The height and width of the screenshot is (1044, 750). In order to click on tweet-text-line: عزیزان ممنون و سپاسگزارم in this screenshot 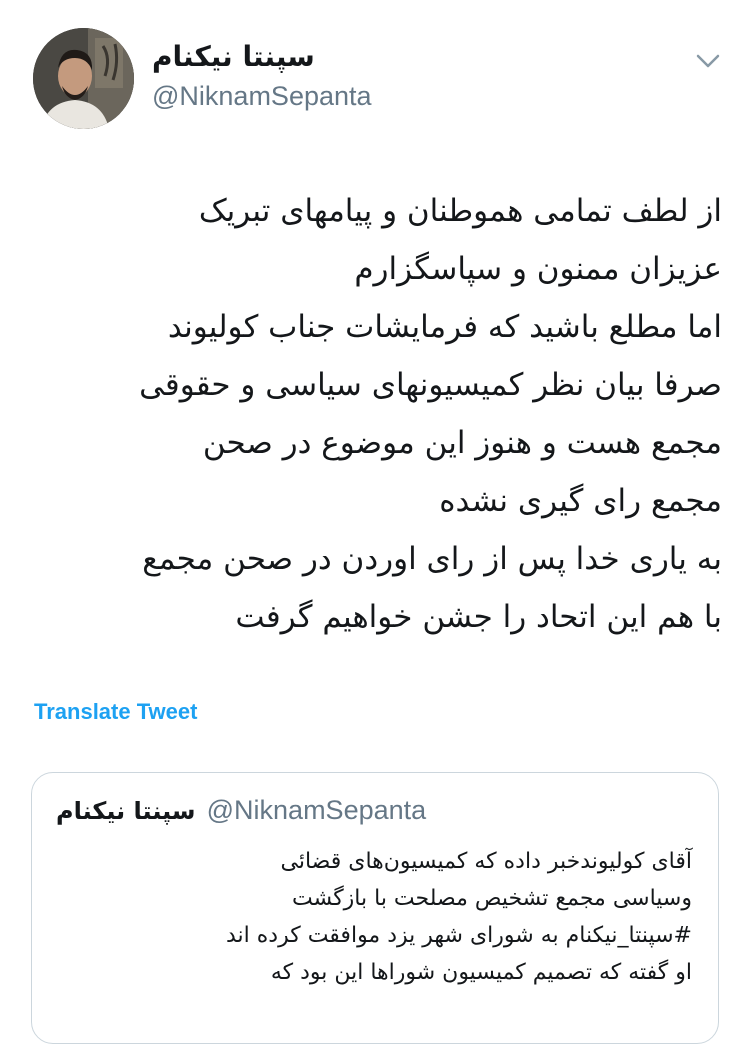, I will do `click(538, 269)`.